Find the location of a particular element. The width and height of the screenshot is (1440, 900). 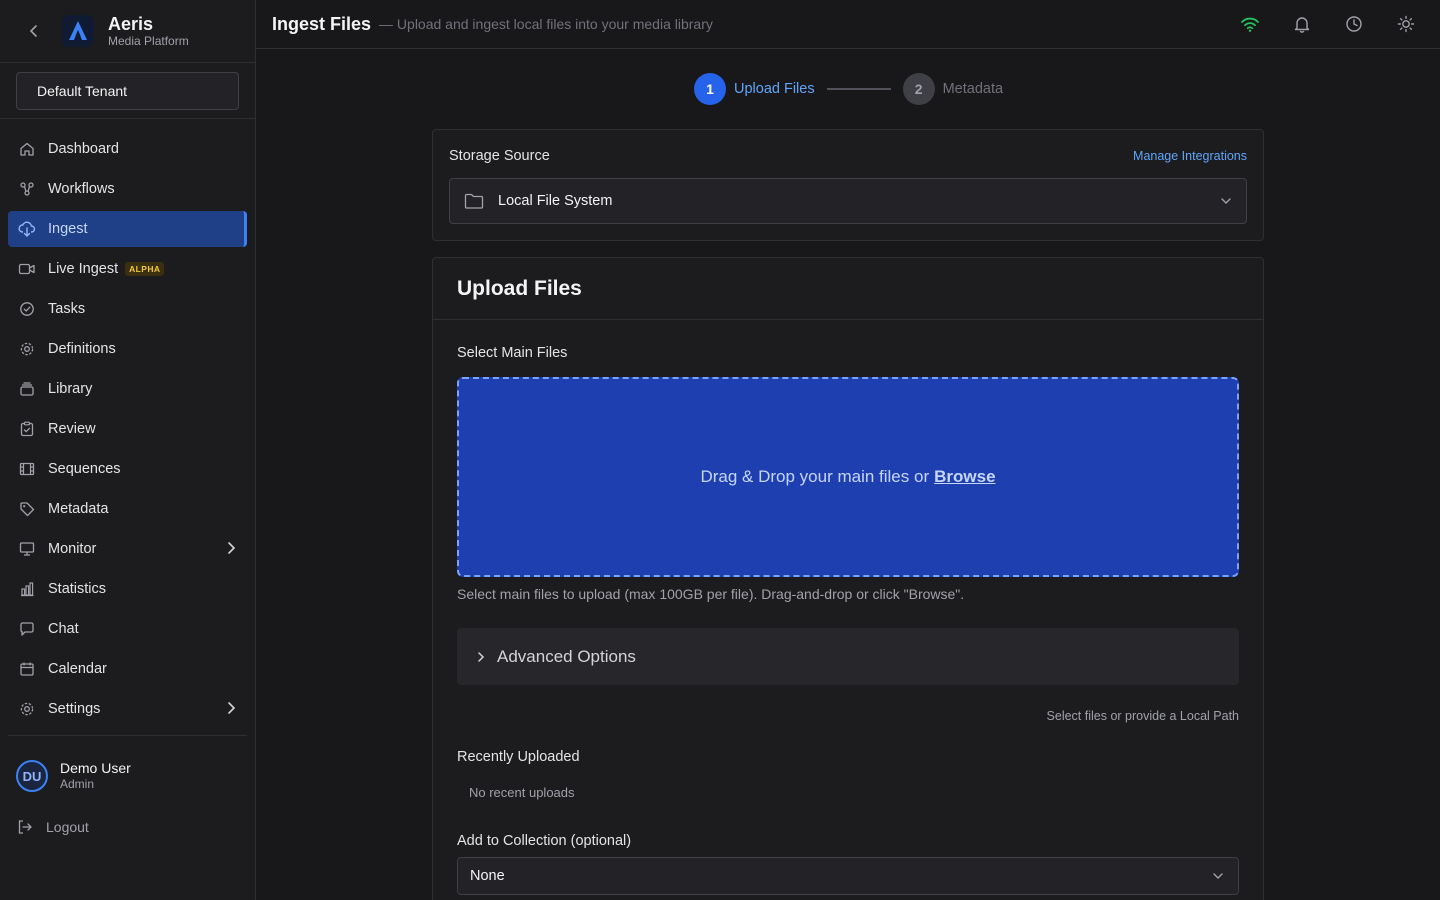

app-subtitle: Media Platform is located at coordinates (148, 40).